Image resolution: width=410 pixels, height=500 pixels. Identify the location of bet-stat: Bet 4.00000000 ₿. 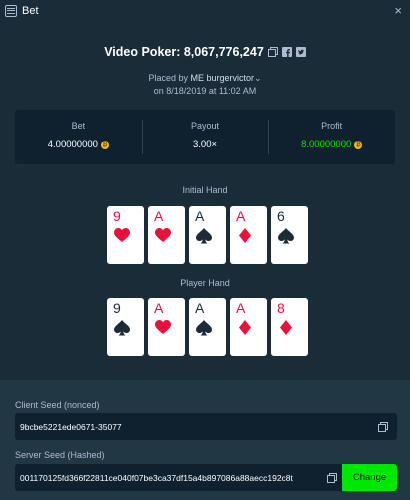
(78, 137).